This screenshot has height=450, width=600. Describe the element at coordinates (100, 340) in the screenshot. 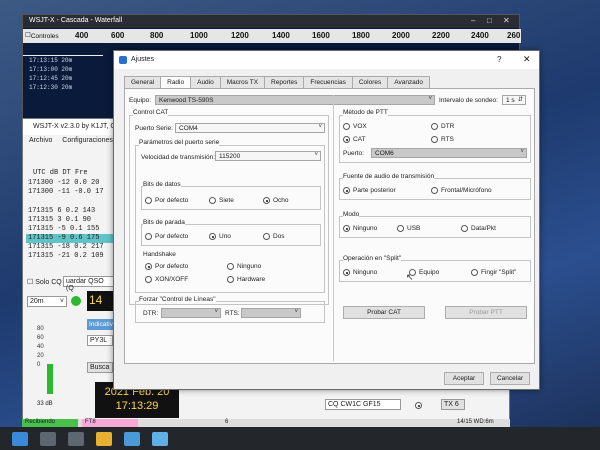

I see `call-field: PY3L` at that location.